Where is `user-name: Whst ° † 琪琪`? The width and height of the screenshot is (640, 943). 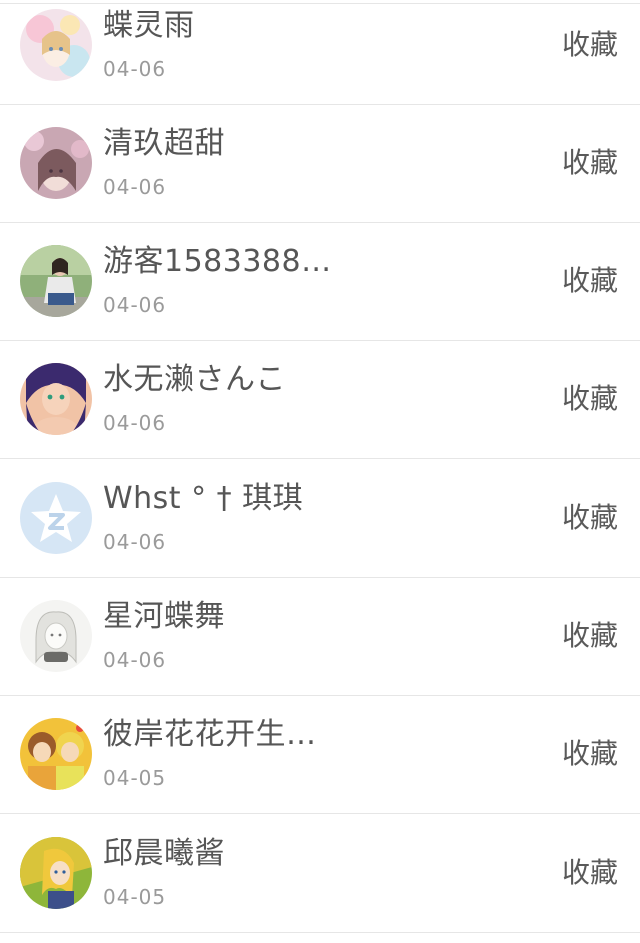 user-name: Whst ° † 琪琪 is located at coordinates (203, 499).